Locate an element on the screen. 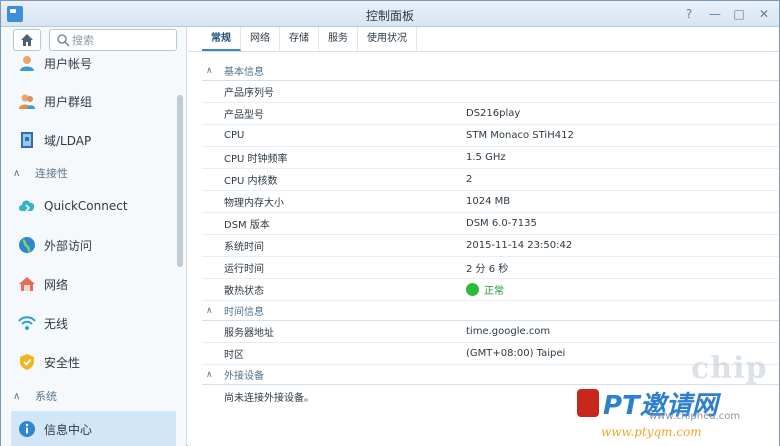 This screenshot has height=446, width=780. section-system: ∧ 系统 is located at coordinates (93, 396).